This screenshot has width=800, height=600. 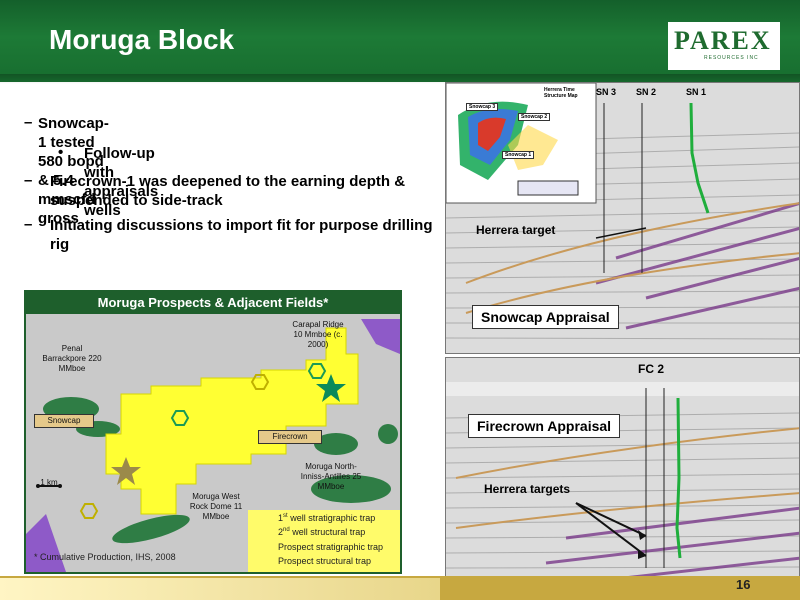 What do you see at coordinates (561, 93) in the screenshot?
I see `inset-title: Herrera Time Structure Map` at bounding box center [561, 93].